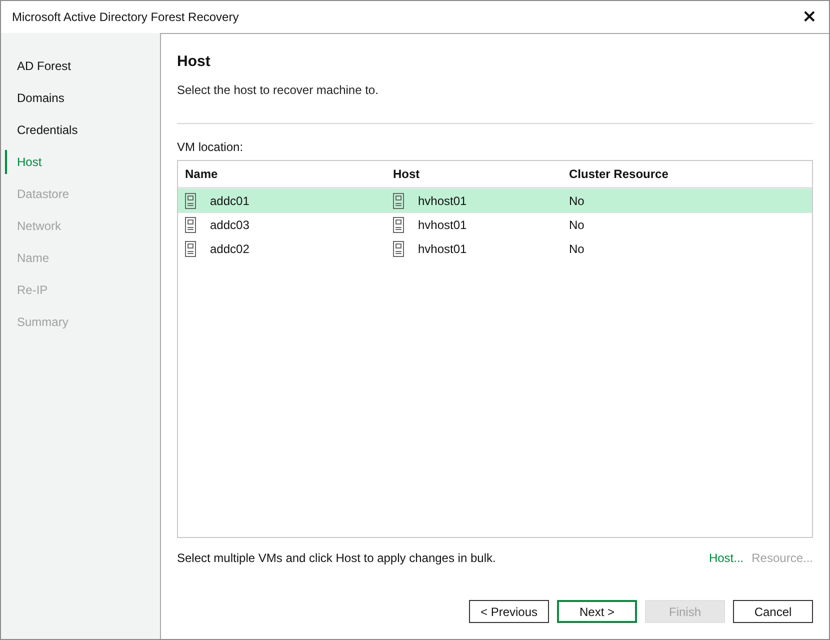 The height and width of the screenshot is (640, 830). What do you see at coordinates (230, 225) in the screenshot?
I see `table-cell: addc03` at bounding box center [230, 225].